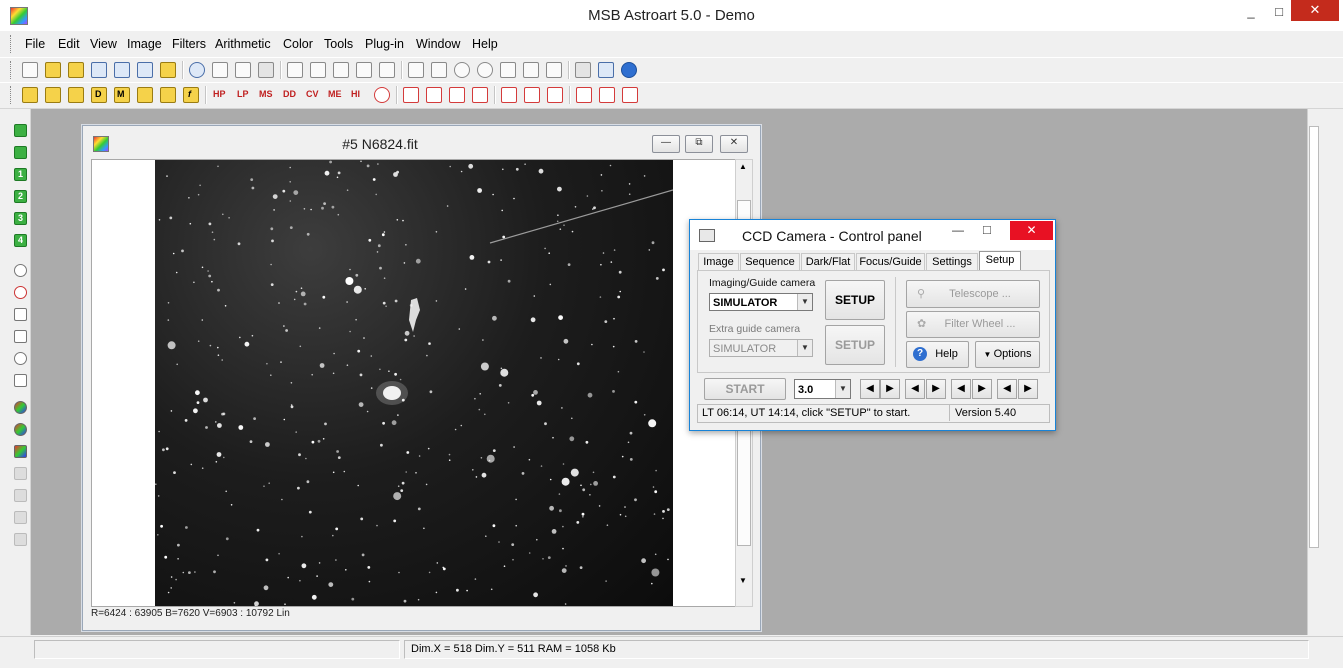 The width and height of the screenshot is (1343, 668). I want to click on imaging-camera-select: SIMULATOR ▼, so click(761, 302).